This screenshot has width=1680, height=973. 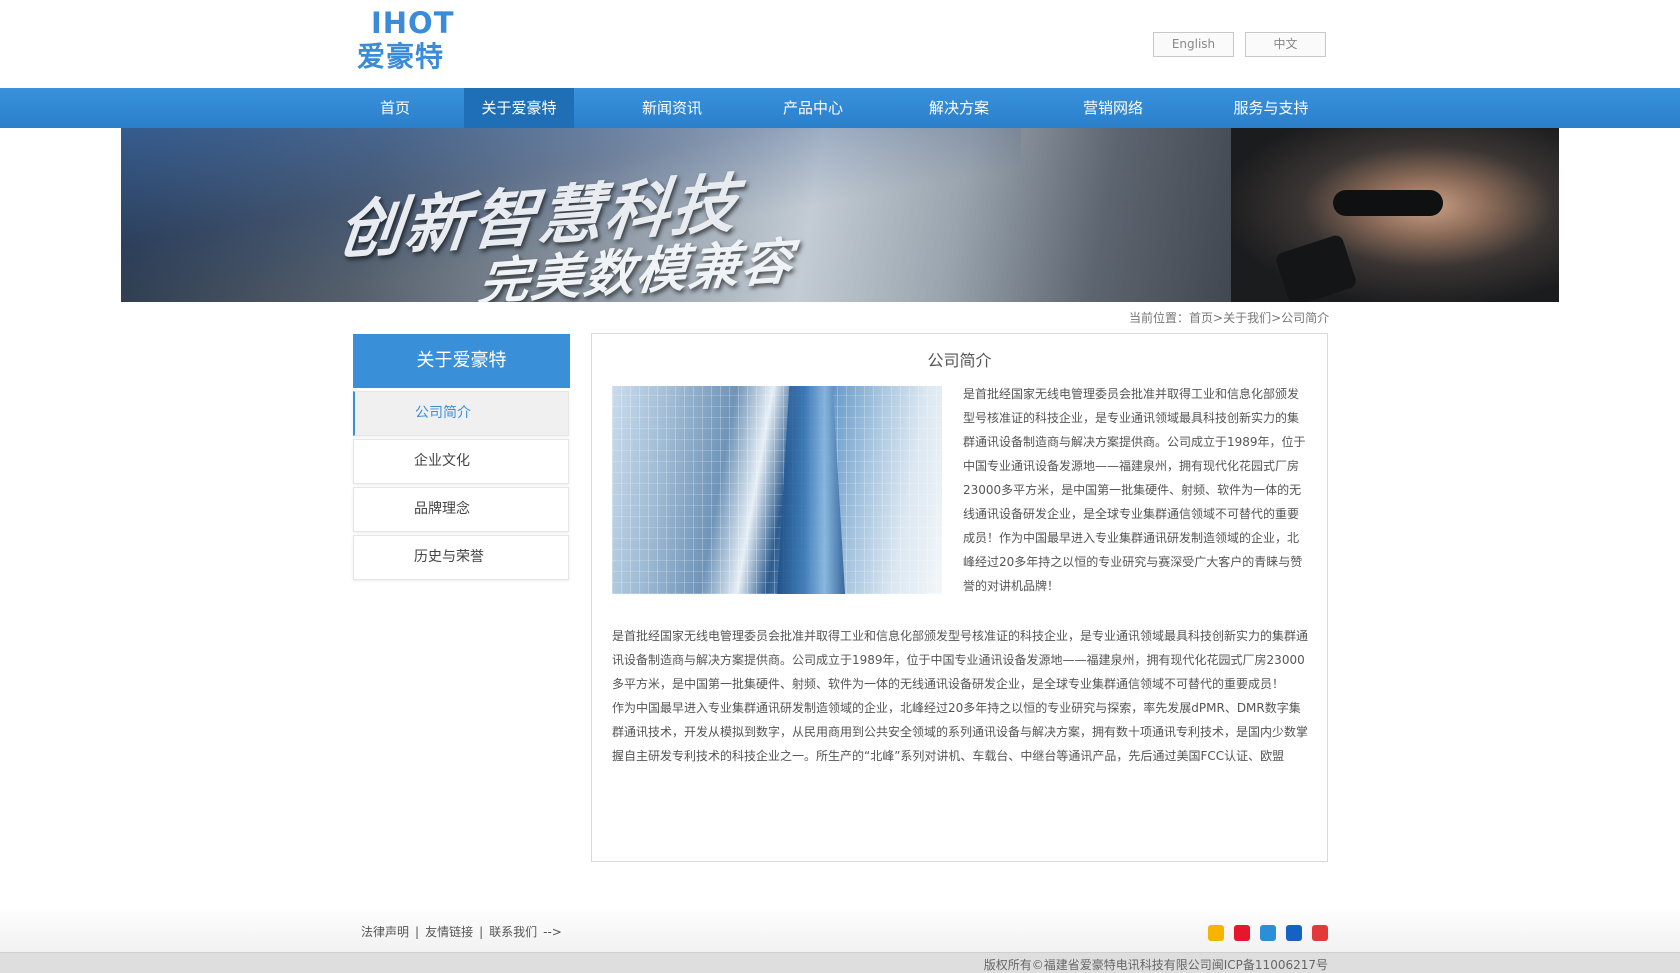 I want to click on nav-item-products: 产品中心, so click(x=813, y=108).